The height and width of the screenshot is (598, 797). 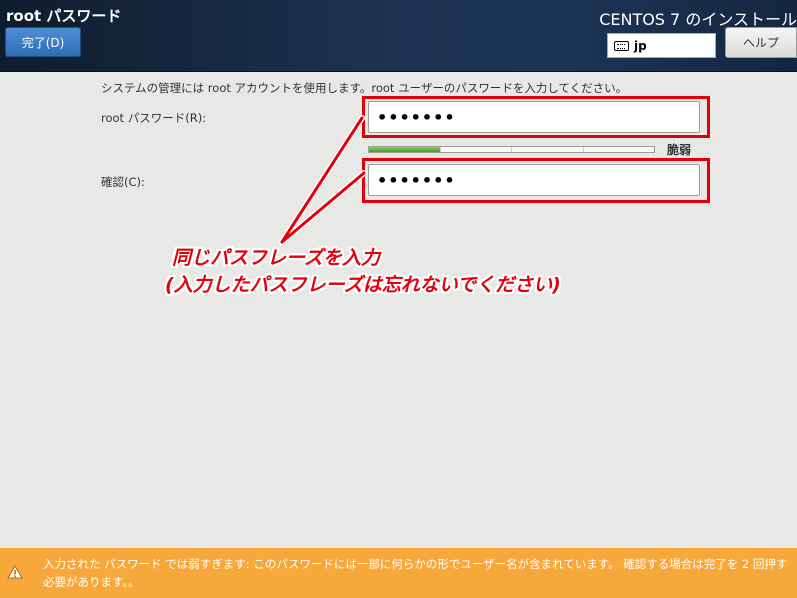 I want to click on annotation-line-2: (入力したパスフレーズは忘れないでください), so click(x=363, y=285).